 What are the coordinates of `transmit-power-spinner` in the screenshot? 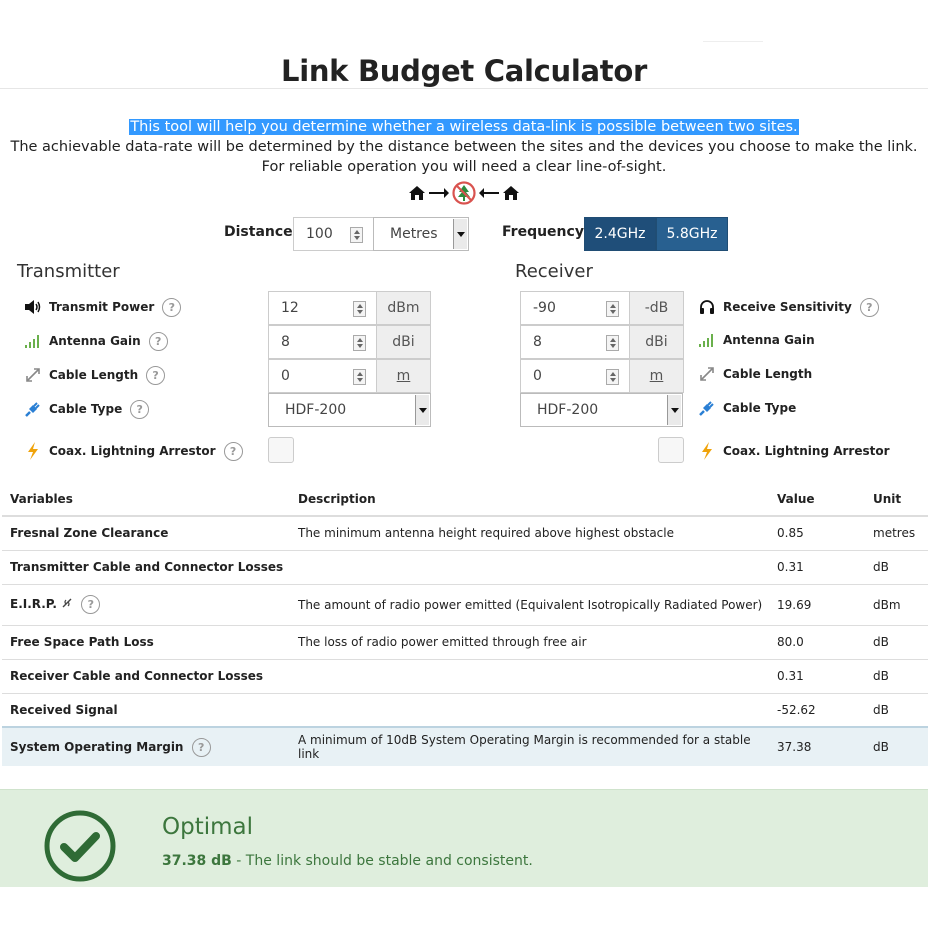 It's located at (359, 309).